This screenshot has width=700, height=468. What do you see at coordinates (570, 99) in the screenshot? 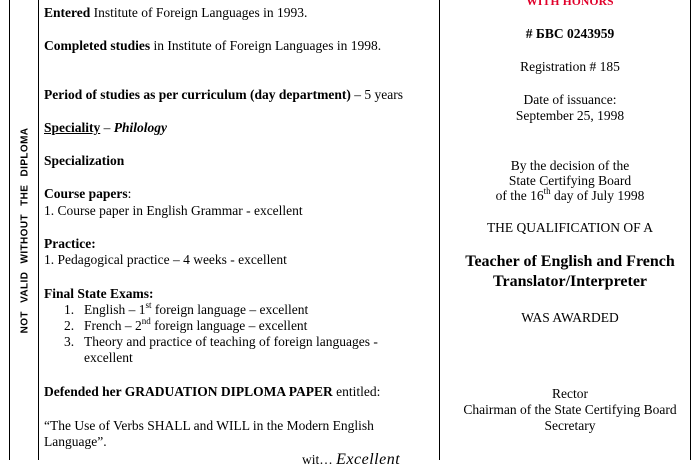
I see `date-label: Date of issuance:` at bounding box center [570, 99].